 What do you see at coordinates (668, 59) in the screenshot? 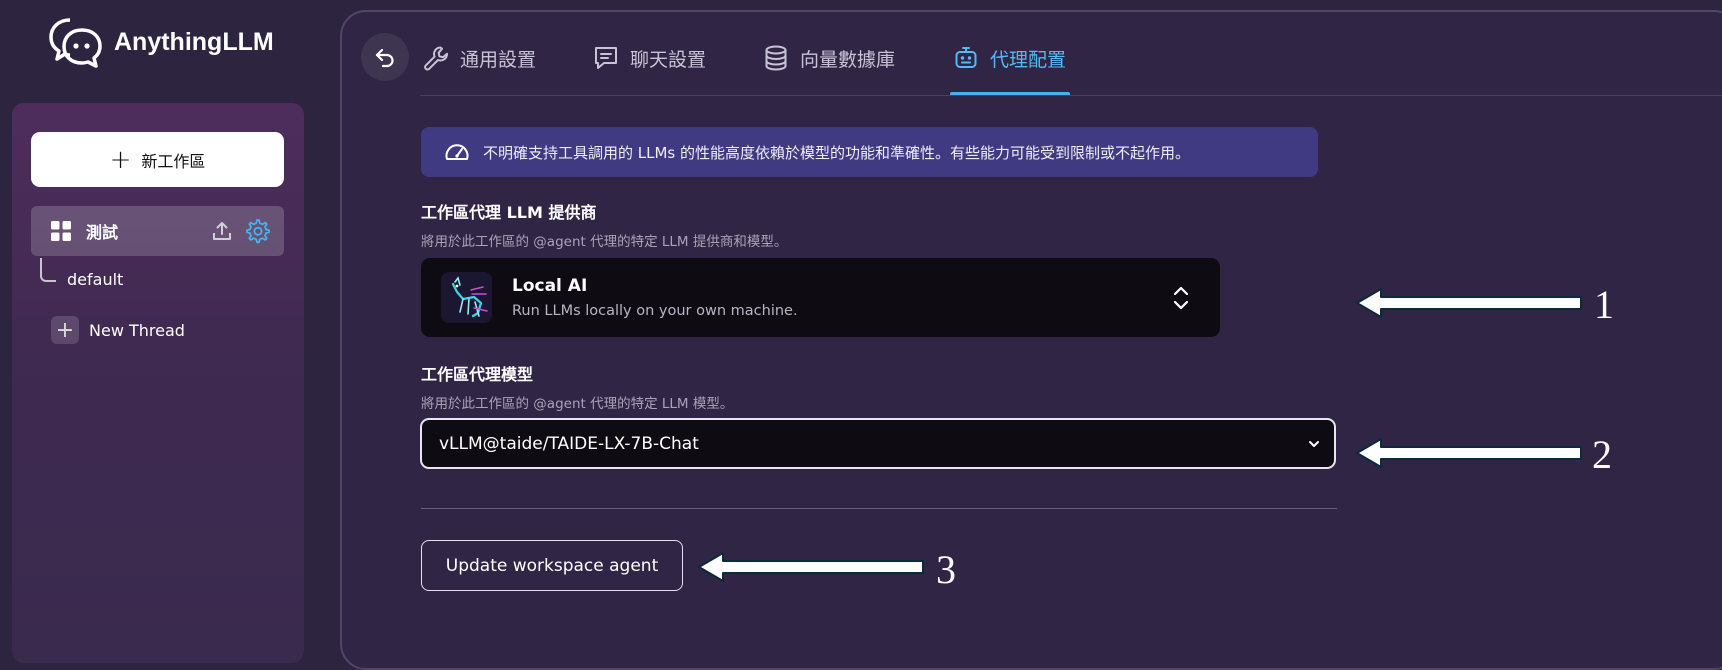
I see `tab-chat-settings-label: 聊天設置` at bounding box center [668, 59].